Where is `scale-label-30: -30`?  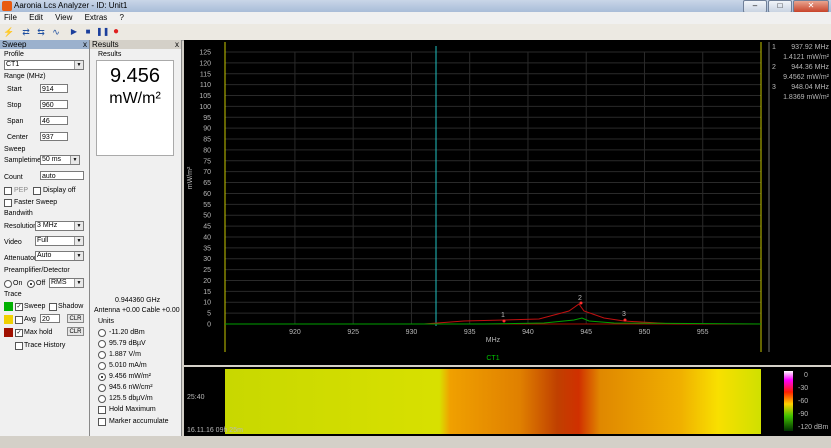
scale-label-30: -30 is located at coordinates (803, 388).